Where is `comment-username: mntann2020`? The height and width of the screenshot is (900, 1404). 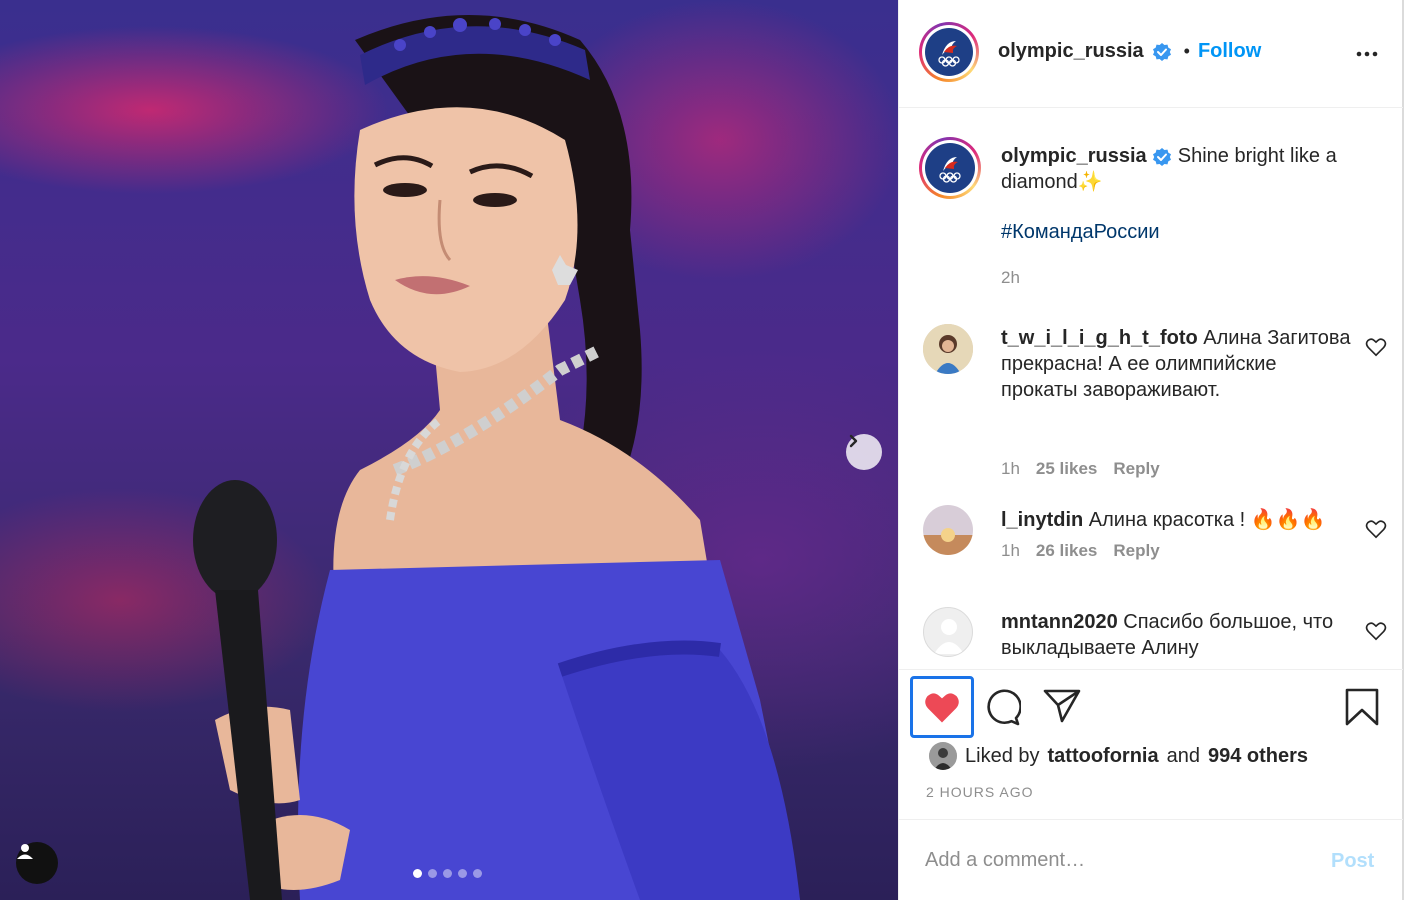
comment-username: mntann2020 is located at coordinates (1059, 622).